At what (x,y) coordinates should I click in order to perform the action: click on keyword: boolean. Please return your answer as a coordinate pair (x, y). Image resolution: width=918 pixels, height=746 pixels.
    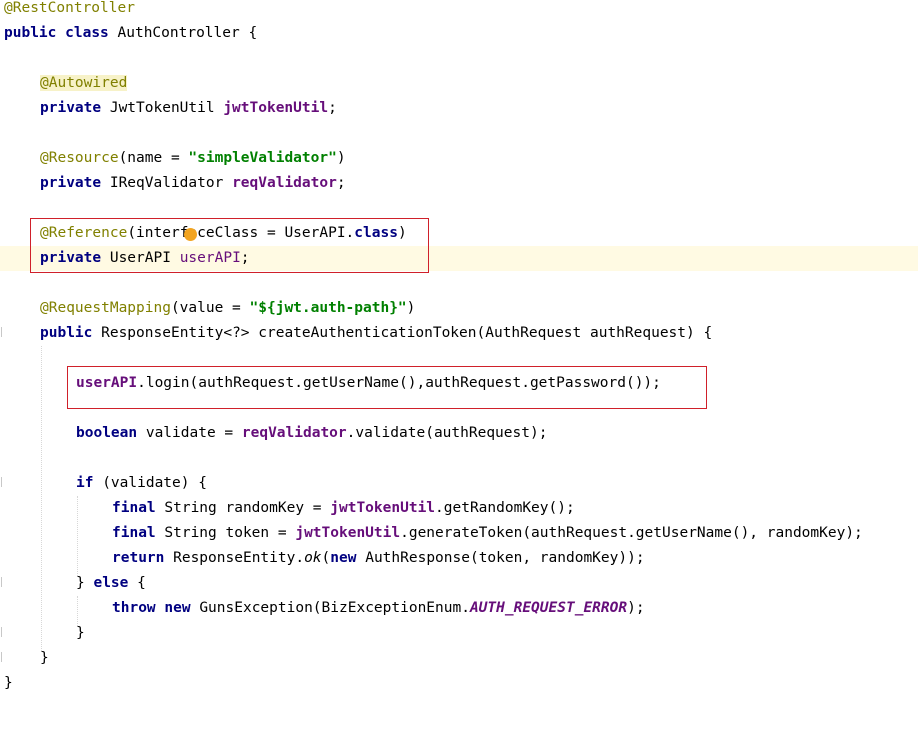
    Looking at the image, I should click on (107, 433).